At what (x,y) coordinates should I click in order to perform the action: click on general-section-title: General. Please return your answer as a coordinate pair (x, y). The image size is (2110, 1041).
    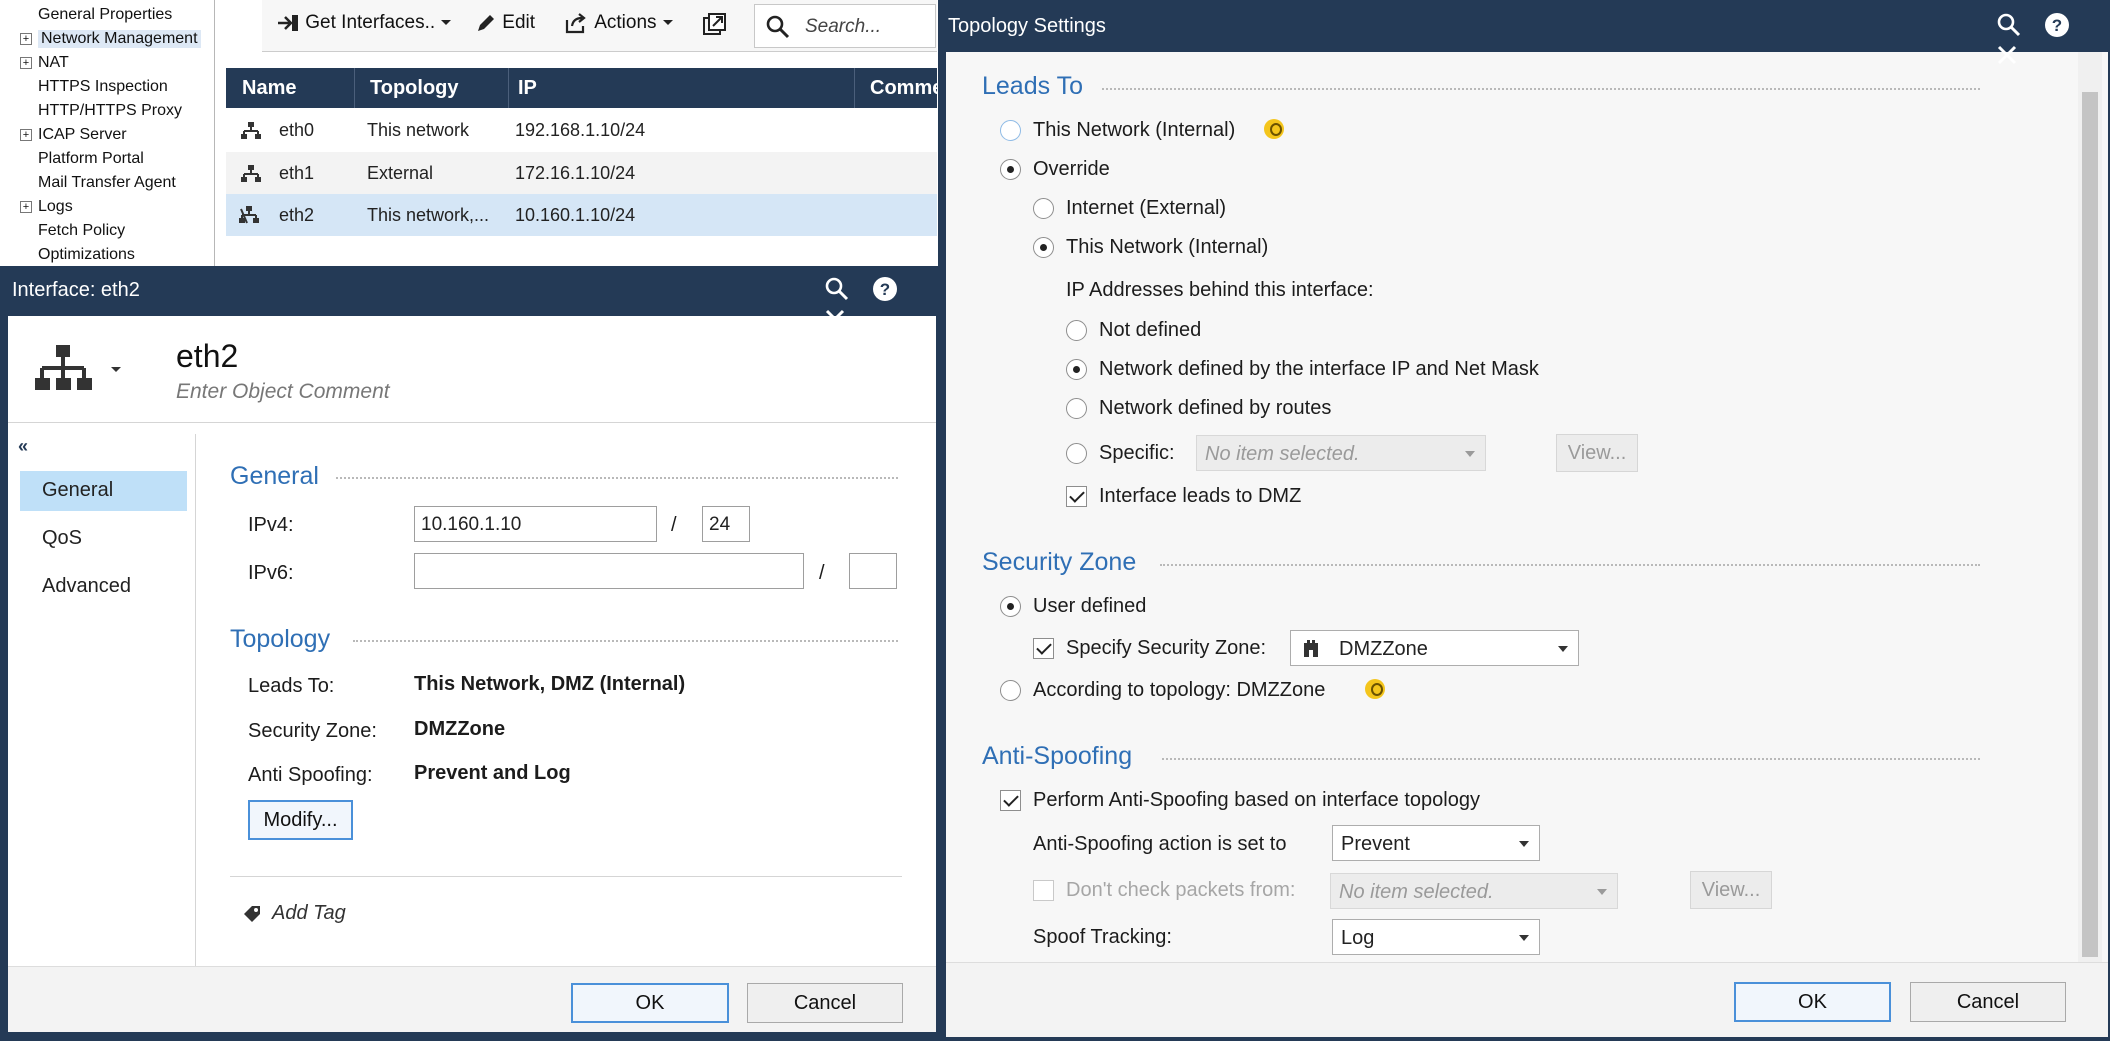
    Looking at the image, I should click on (274, 476).